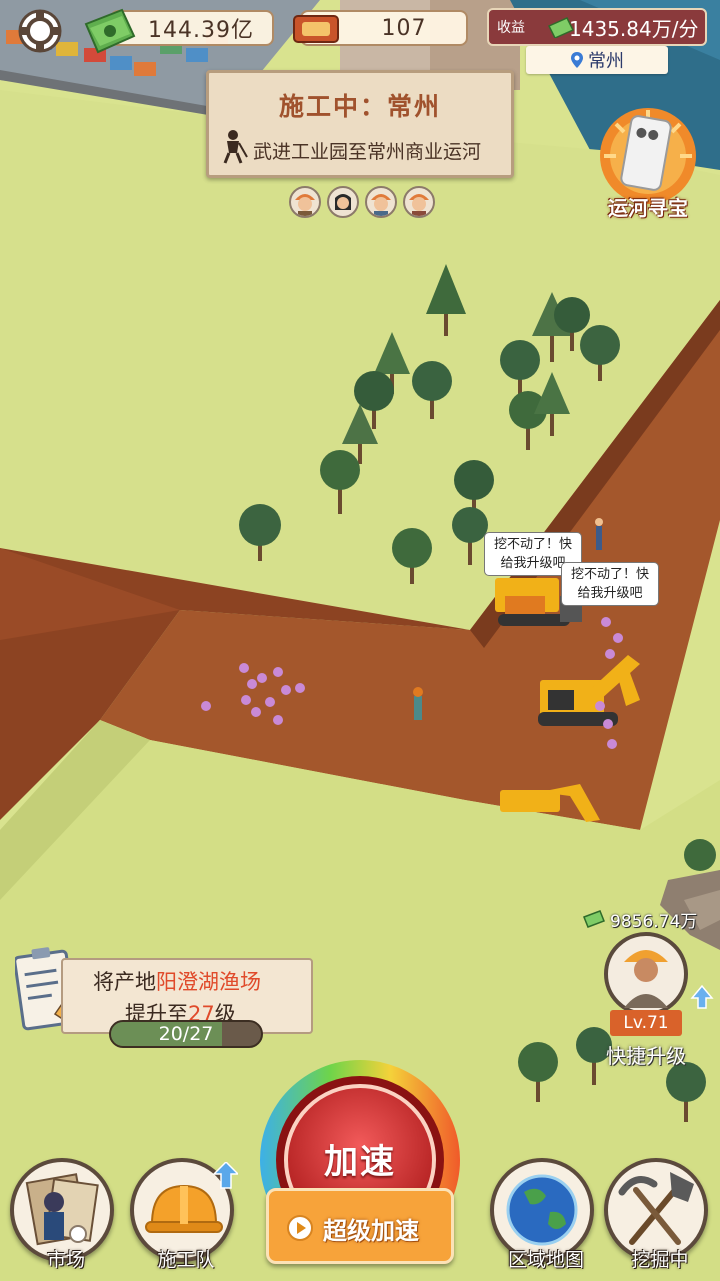 This screenshot has height=1281, width=720. I want to click on digging-worker-icon, so click(235, 147).